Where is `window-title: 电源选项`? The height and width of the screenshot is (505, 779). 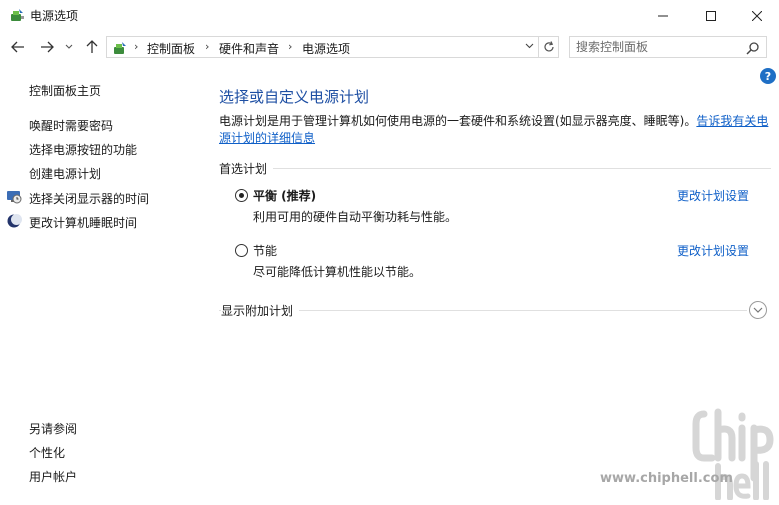 window-title: 电源选项 is located at coordinates (54, 16).